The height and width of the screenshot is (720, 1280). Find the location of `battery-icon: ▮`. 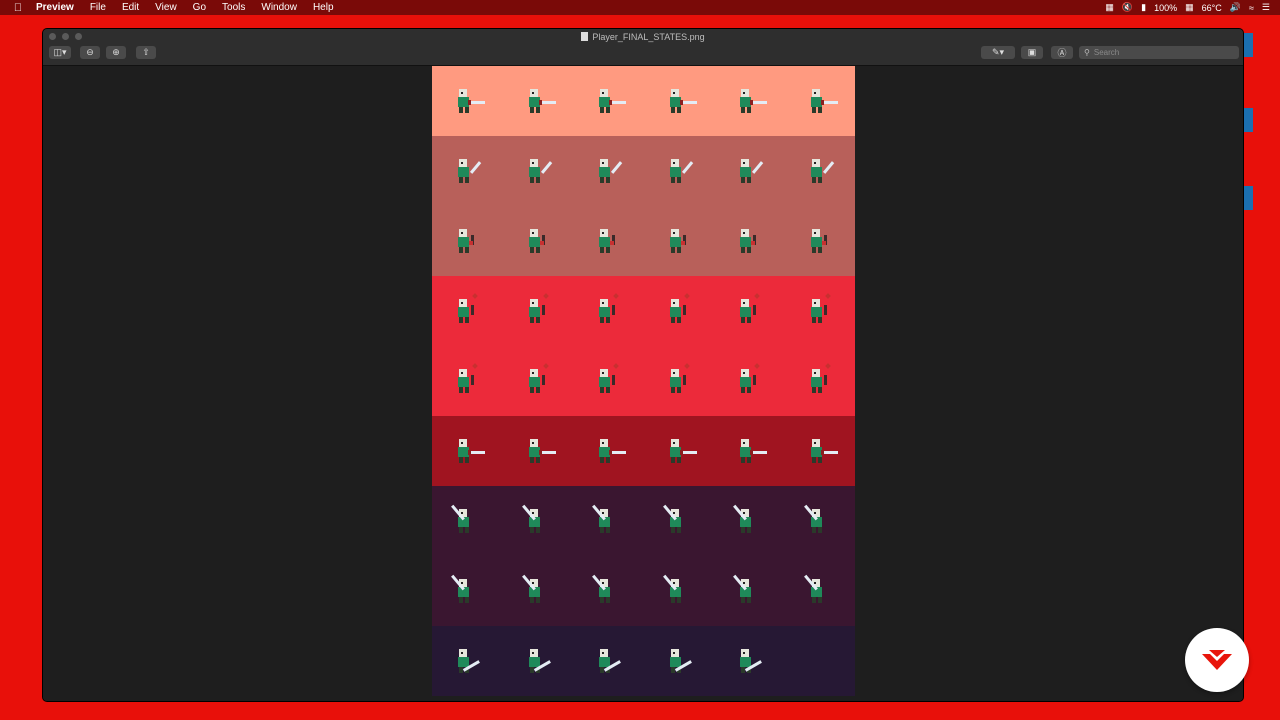

battery-icon: ▮ is located at coordinates (1143, 7).